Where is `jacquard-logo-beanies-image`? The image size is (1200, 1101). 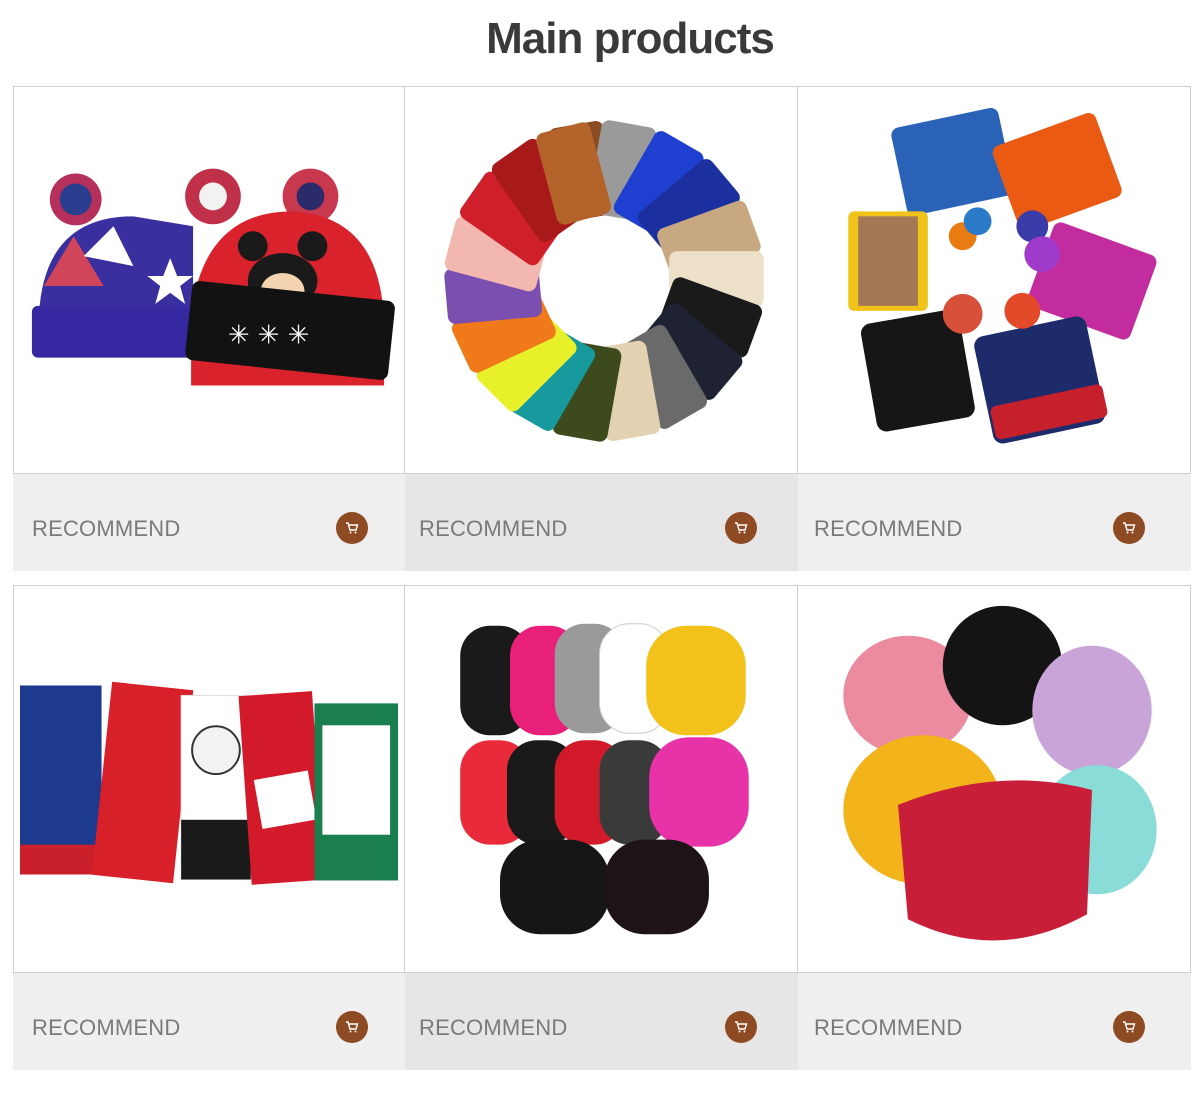 jacquard-logo-beanies-image is located at coordinates (994, 280).